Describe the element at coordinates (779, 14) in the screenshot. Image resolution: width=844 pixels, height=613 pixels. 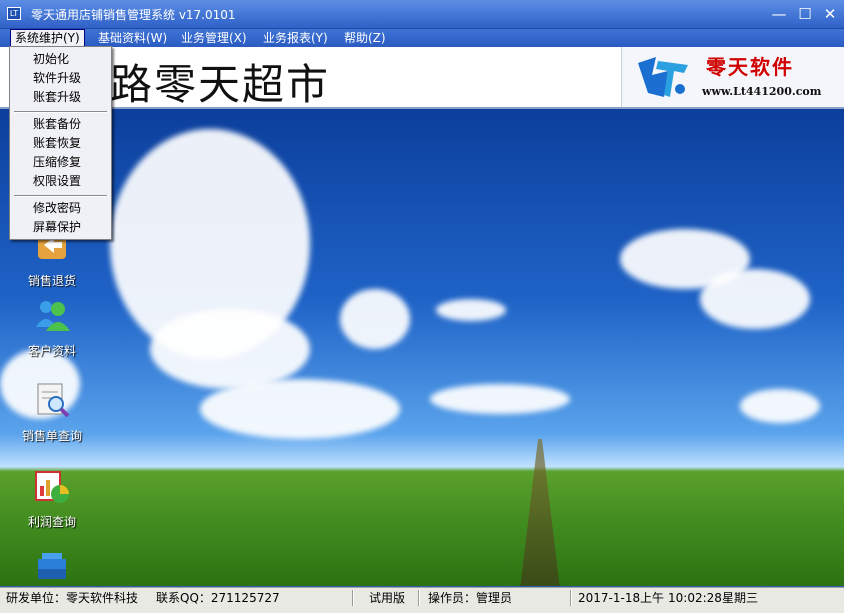
I see `minimize-button: —` at that location.